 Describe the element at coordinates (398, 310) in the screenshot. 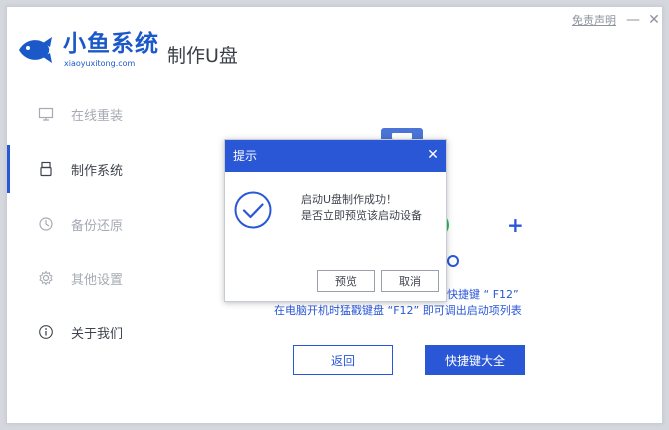

I see `hotkey-hint-line2: 在电脑开机时猛戳键盘 “F12” 即可调出启动项列表` at that location.